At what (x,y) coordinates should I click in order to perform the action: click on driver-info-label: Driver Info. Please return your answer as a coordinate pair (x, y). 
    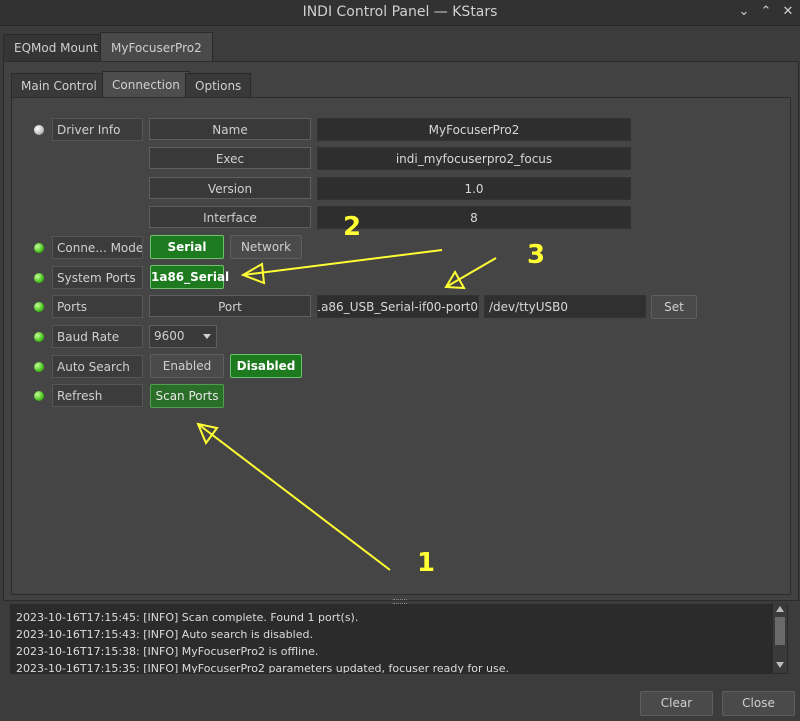
    Looking at the image, I should click on (97, 129).